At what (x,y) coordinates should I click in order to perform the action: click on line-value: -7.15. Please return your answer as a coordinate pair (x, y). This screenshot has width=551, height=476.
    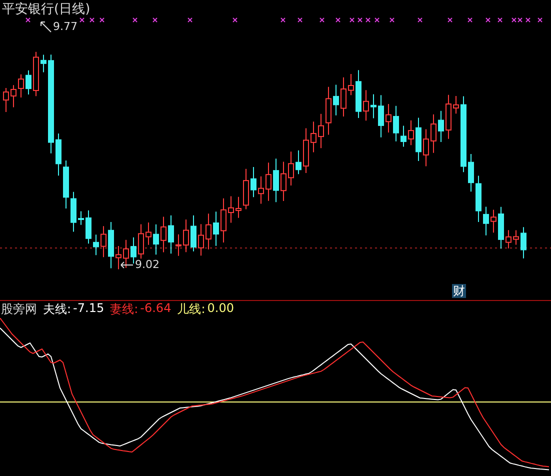
    Looking at the image, I should click on (88, 309).